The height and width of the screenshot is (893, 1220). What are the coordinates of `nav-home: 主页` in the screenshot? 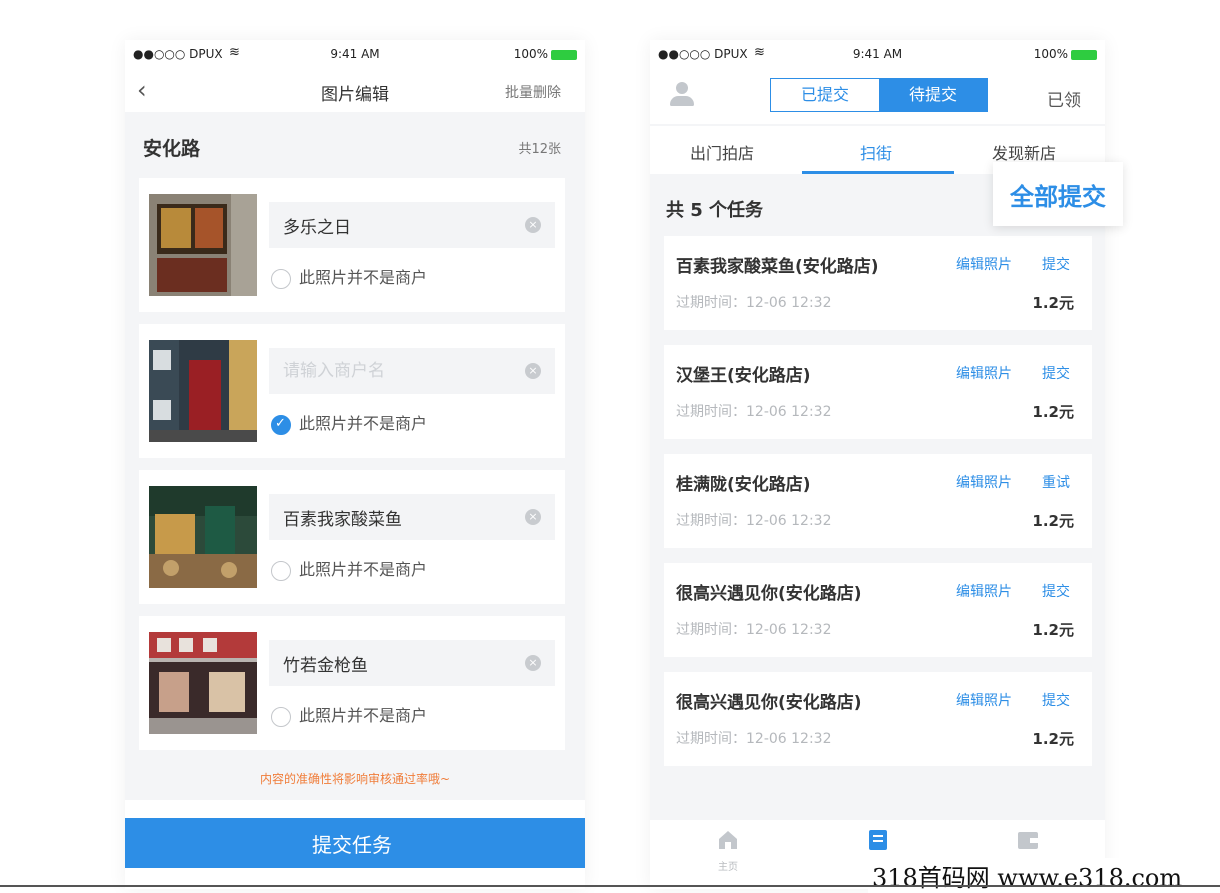 It's located at (728, 850).